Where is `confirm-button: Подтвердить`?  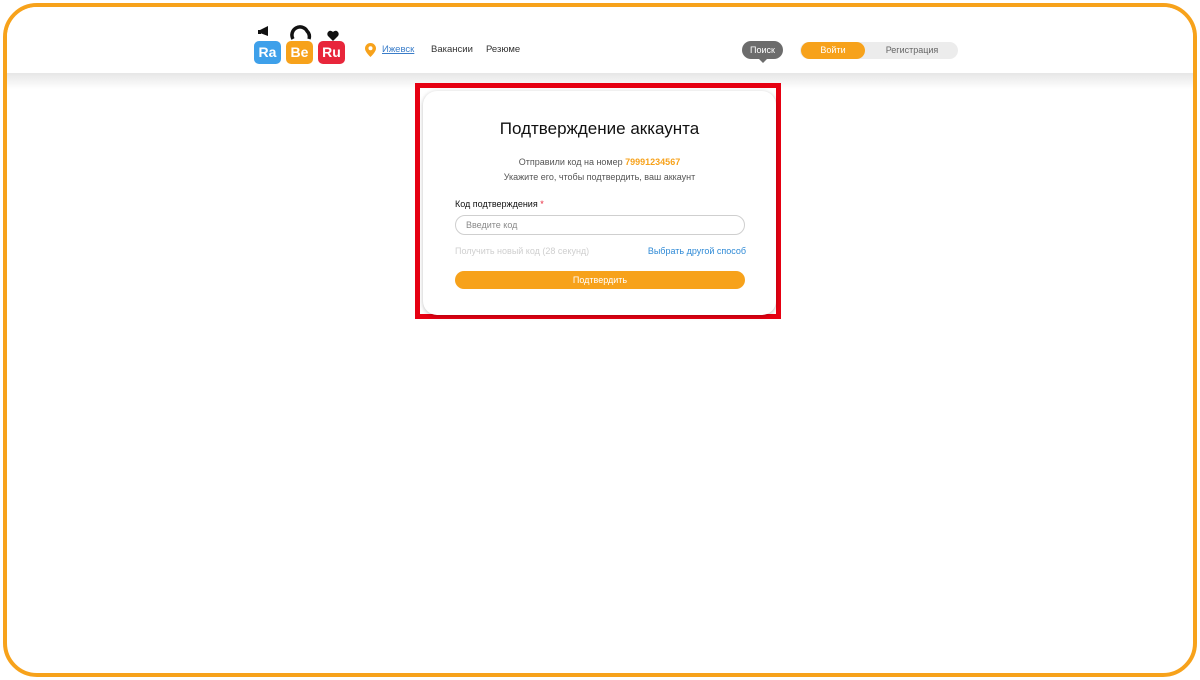
confirm-button: Подтвердить is located at coordinates (600, 280).